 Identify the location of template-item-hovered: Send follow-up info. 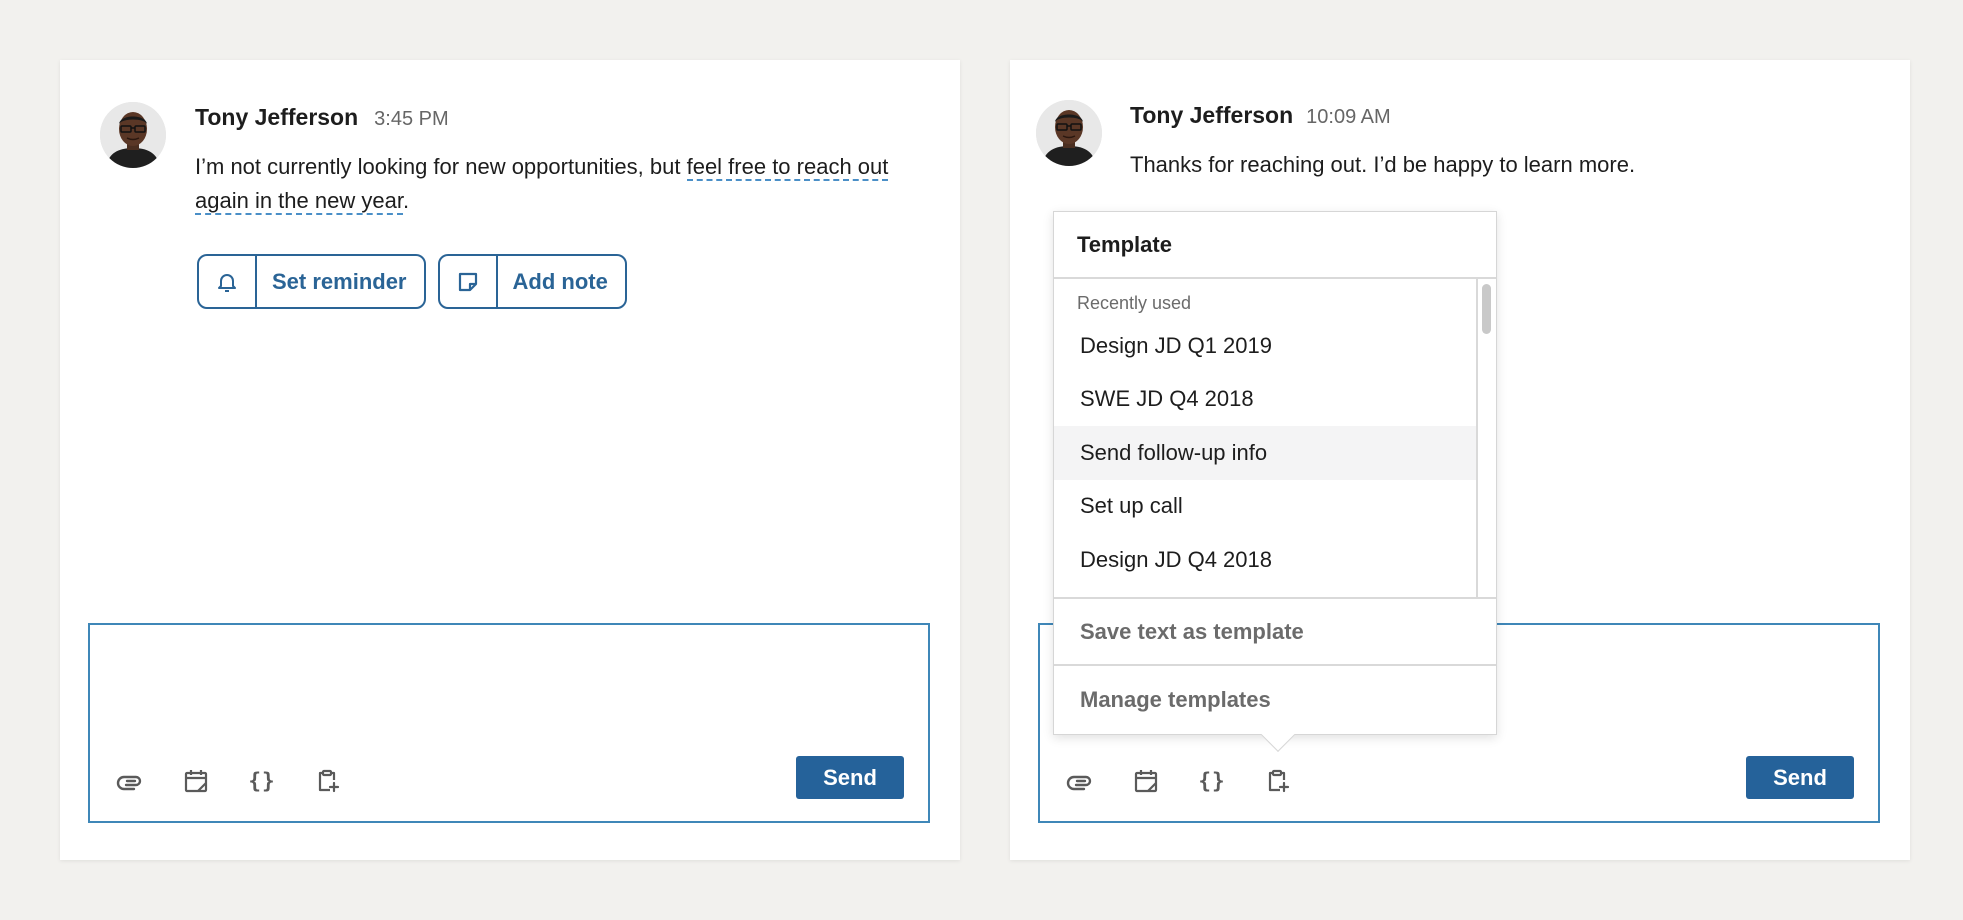
(1265, 453).